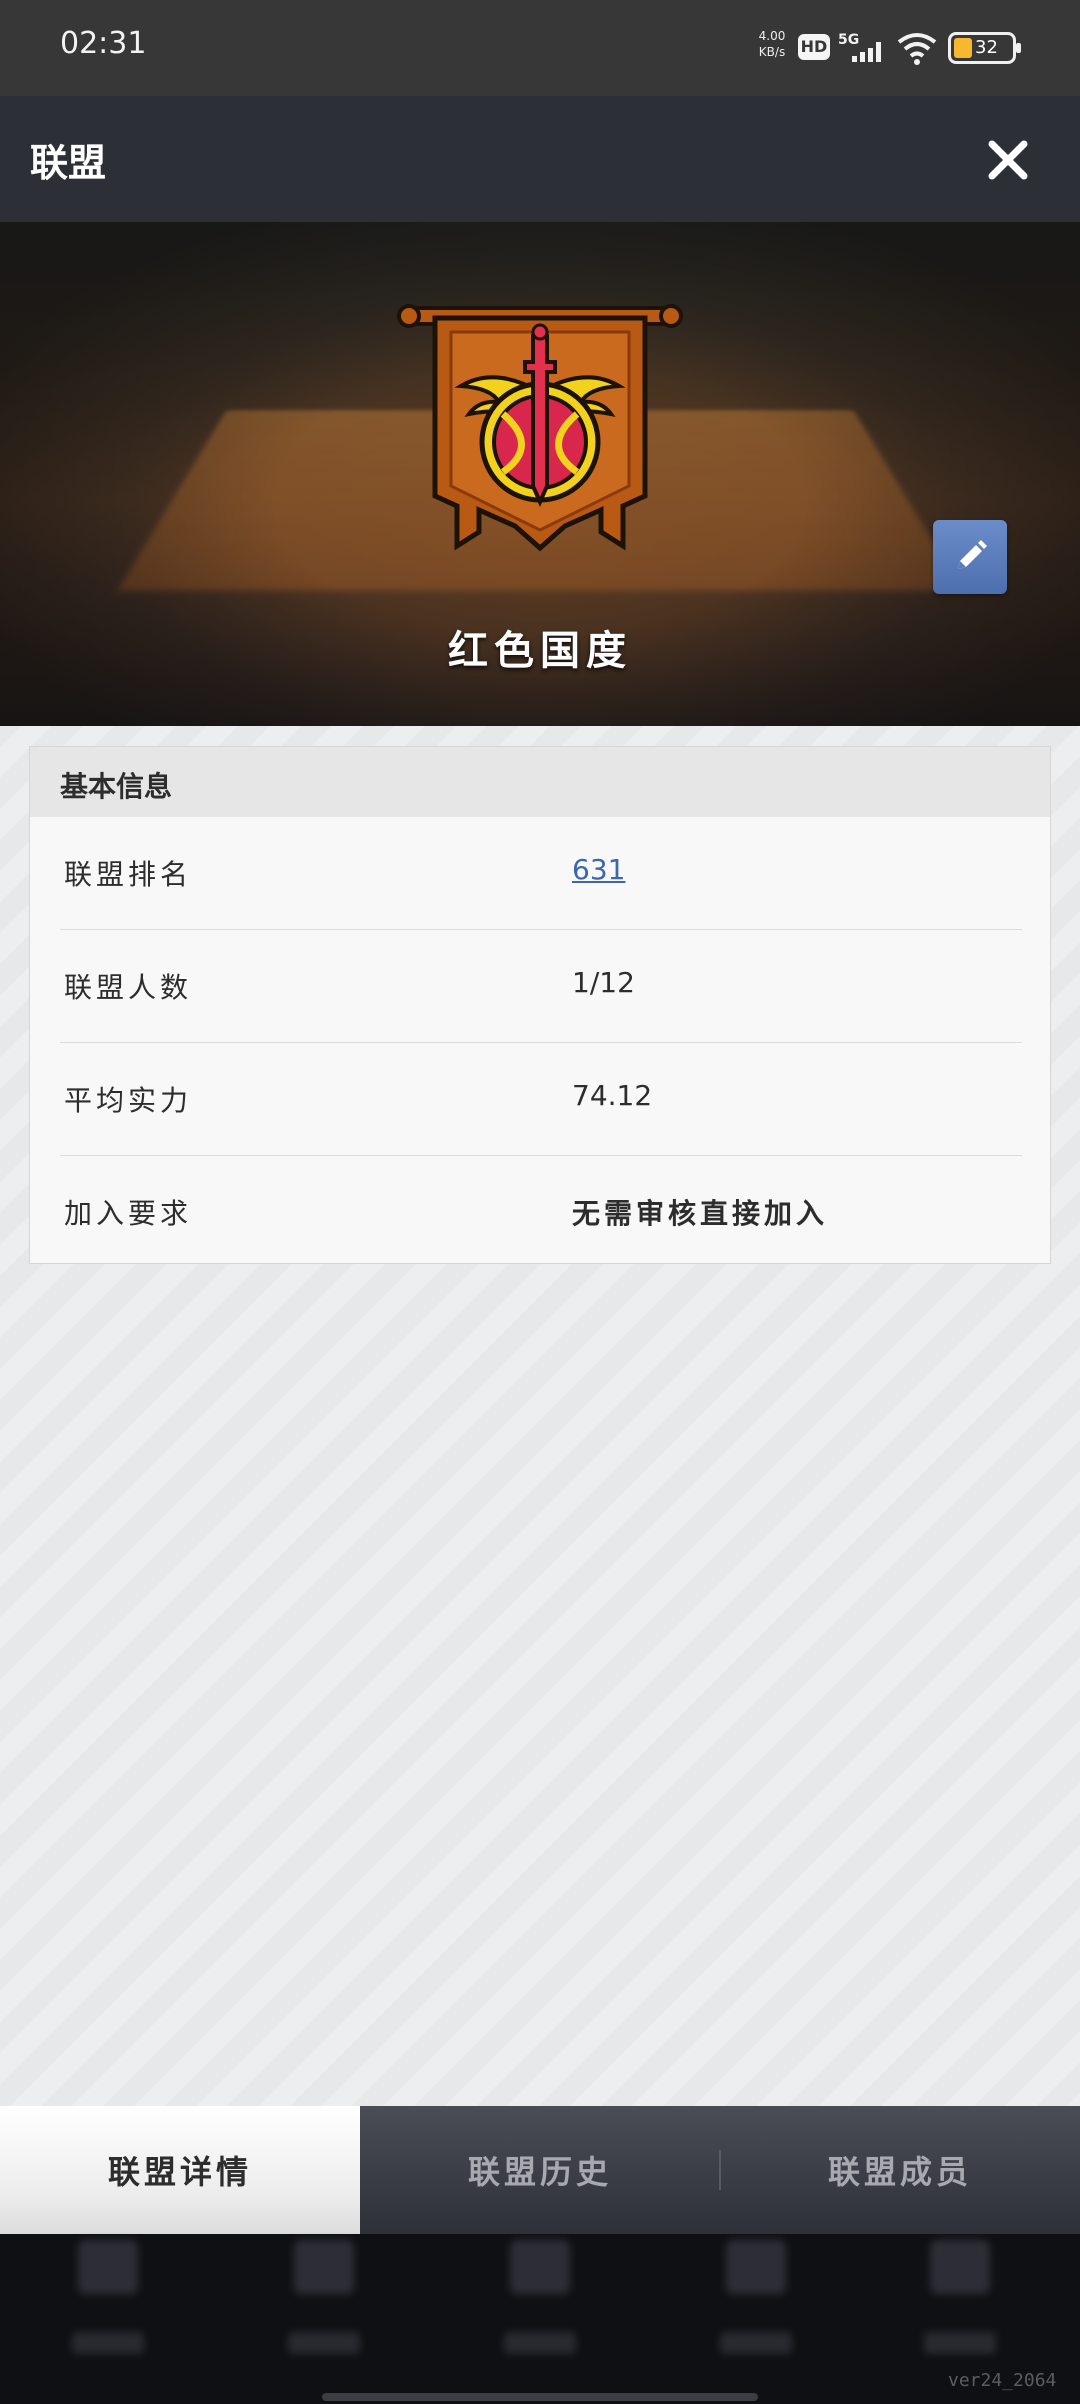 Image resolution: width=1080 pixels, height=2404 pixels. Describe the element at coordinates (128, 987) in the screenshot. I see `row-label: 联盟人数` at that location.